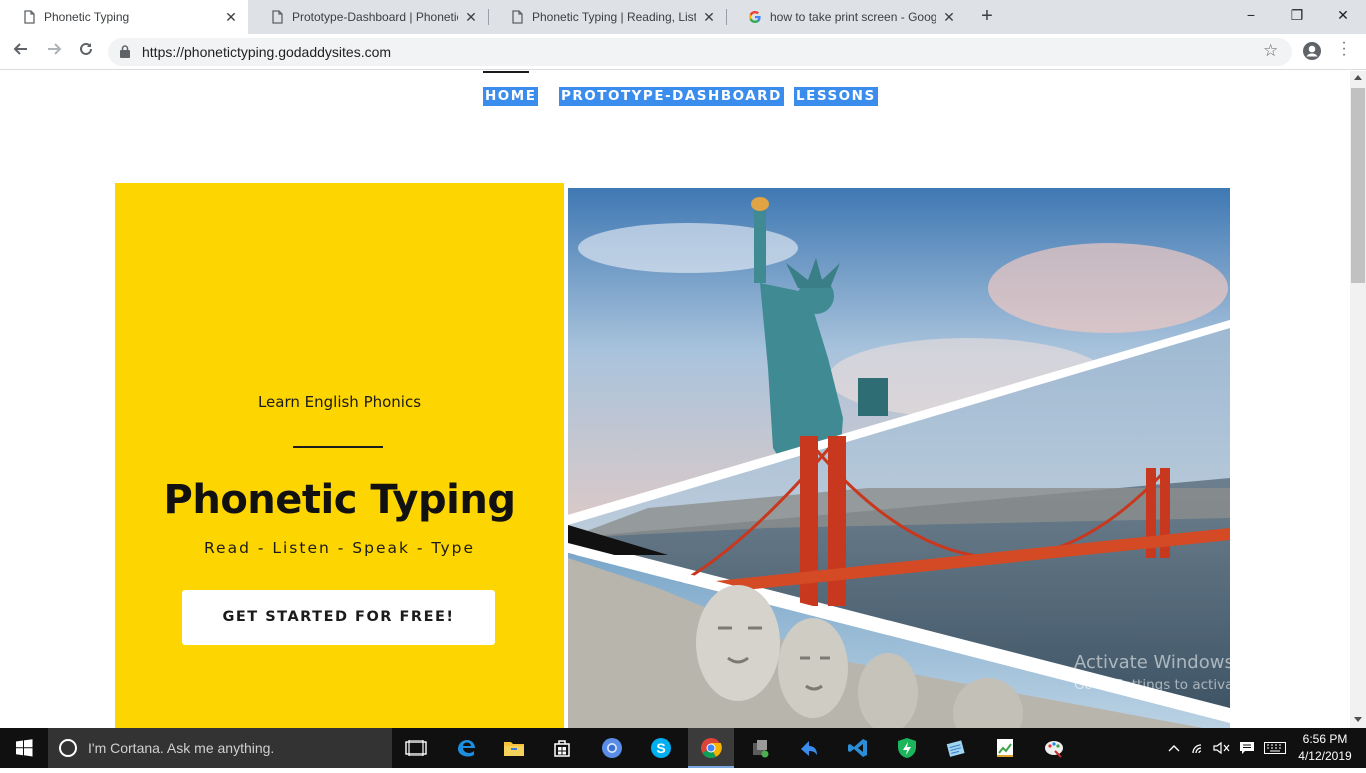 This screenshot has height=773, width=1366. Describe the element at coordinates (181, 748) in the screenshot. I see `cortana-placeholder: I'm Cortana. Ask me anything.` at that location.